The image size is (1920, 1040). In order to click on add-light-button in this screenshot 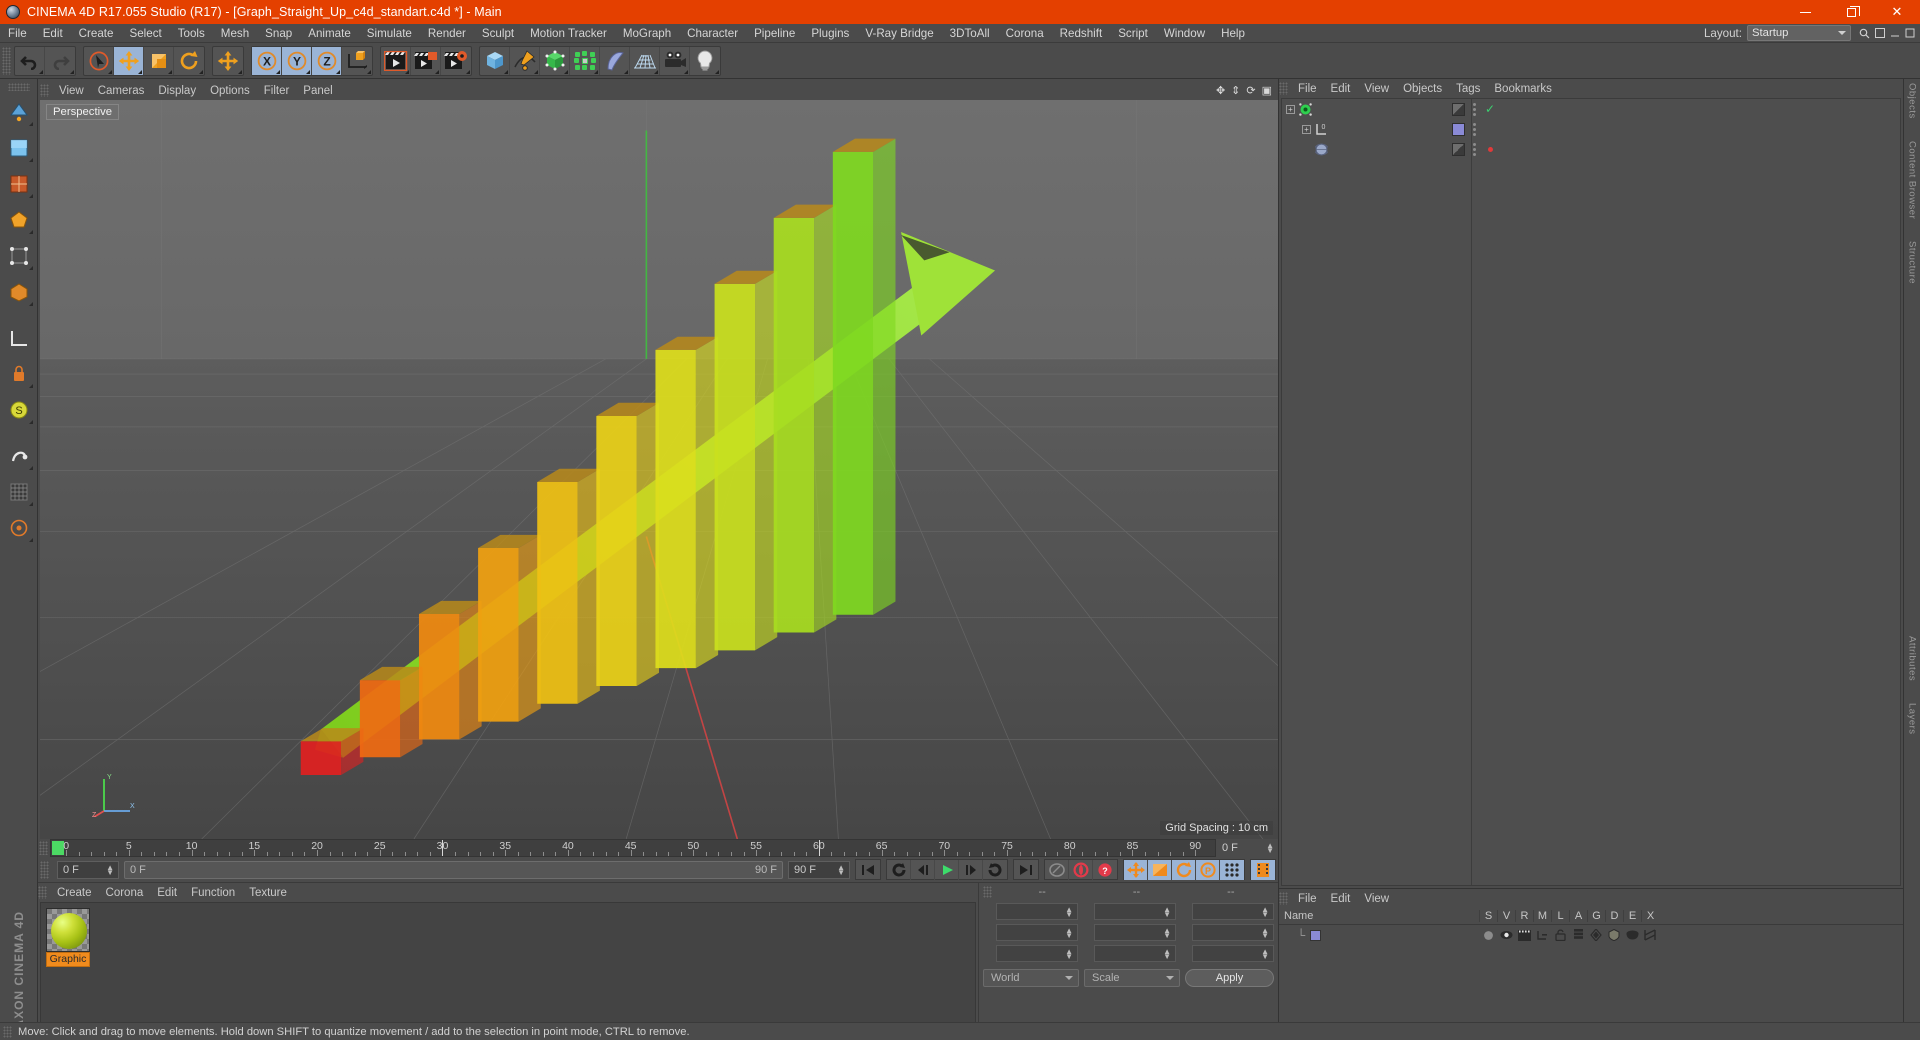, I will do `click(705, 61)`.